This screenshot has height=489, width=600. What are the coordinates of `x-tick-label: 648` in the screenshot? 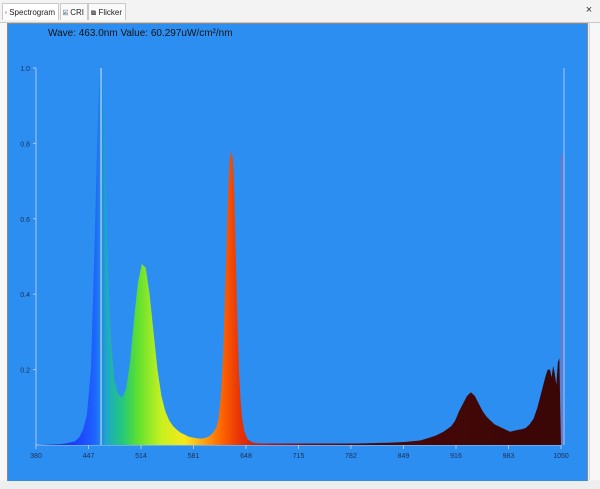 It's located at (246, 456).